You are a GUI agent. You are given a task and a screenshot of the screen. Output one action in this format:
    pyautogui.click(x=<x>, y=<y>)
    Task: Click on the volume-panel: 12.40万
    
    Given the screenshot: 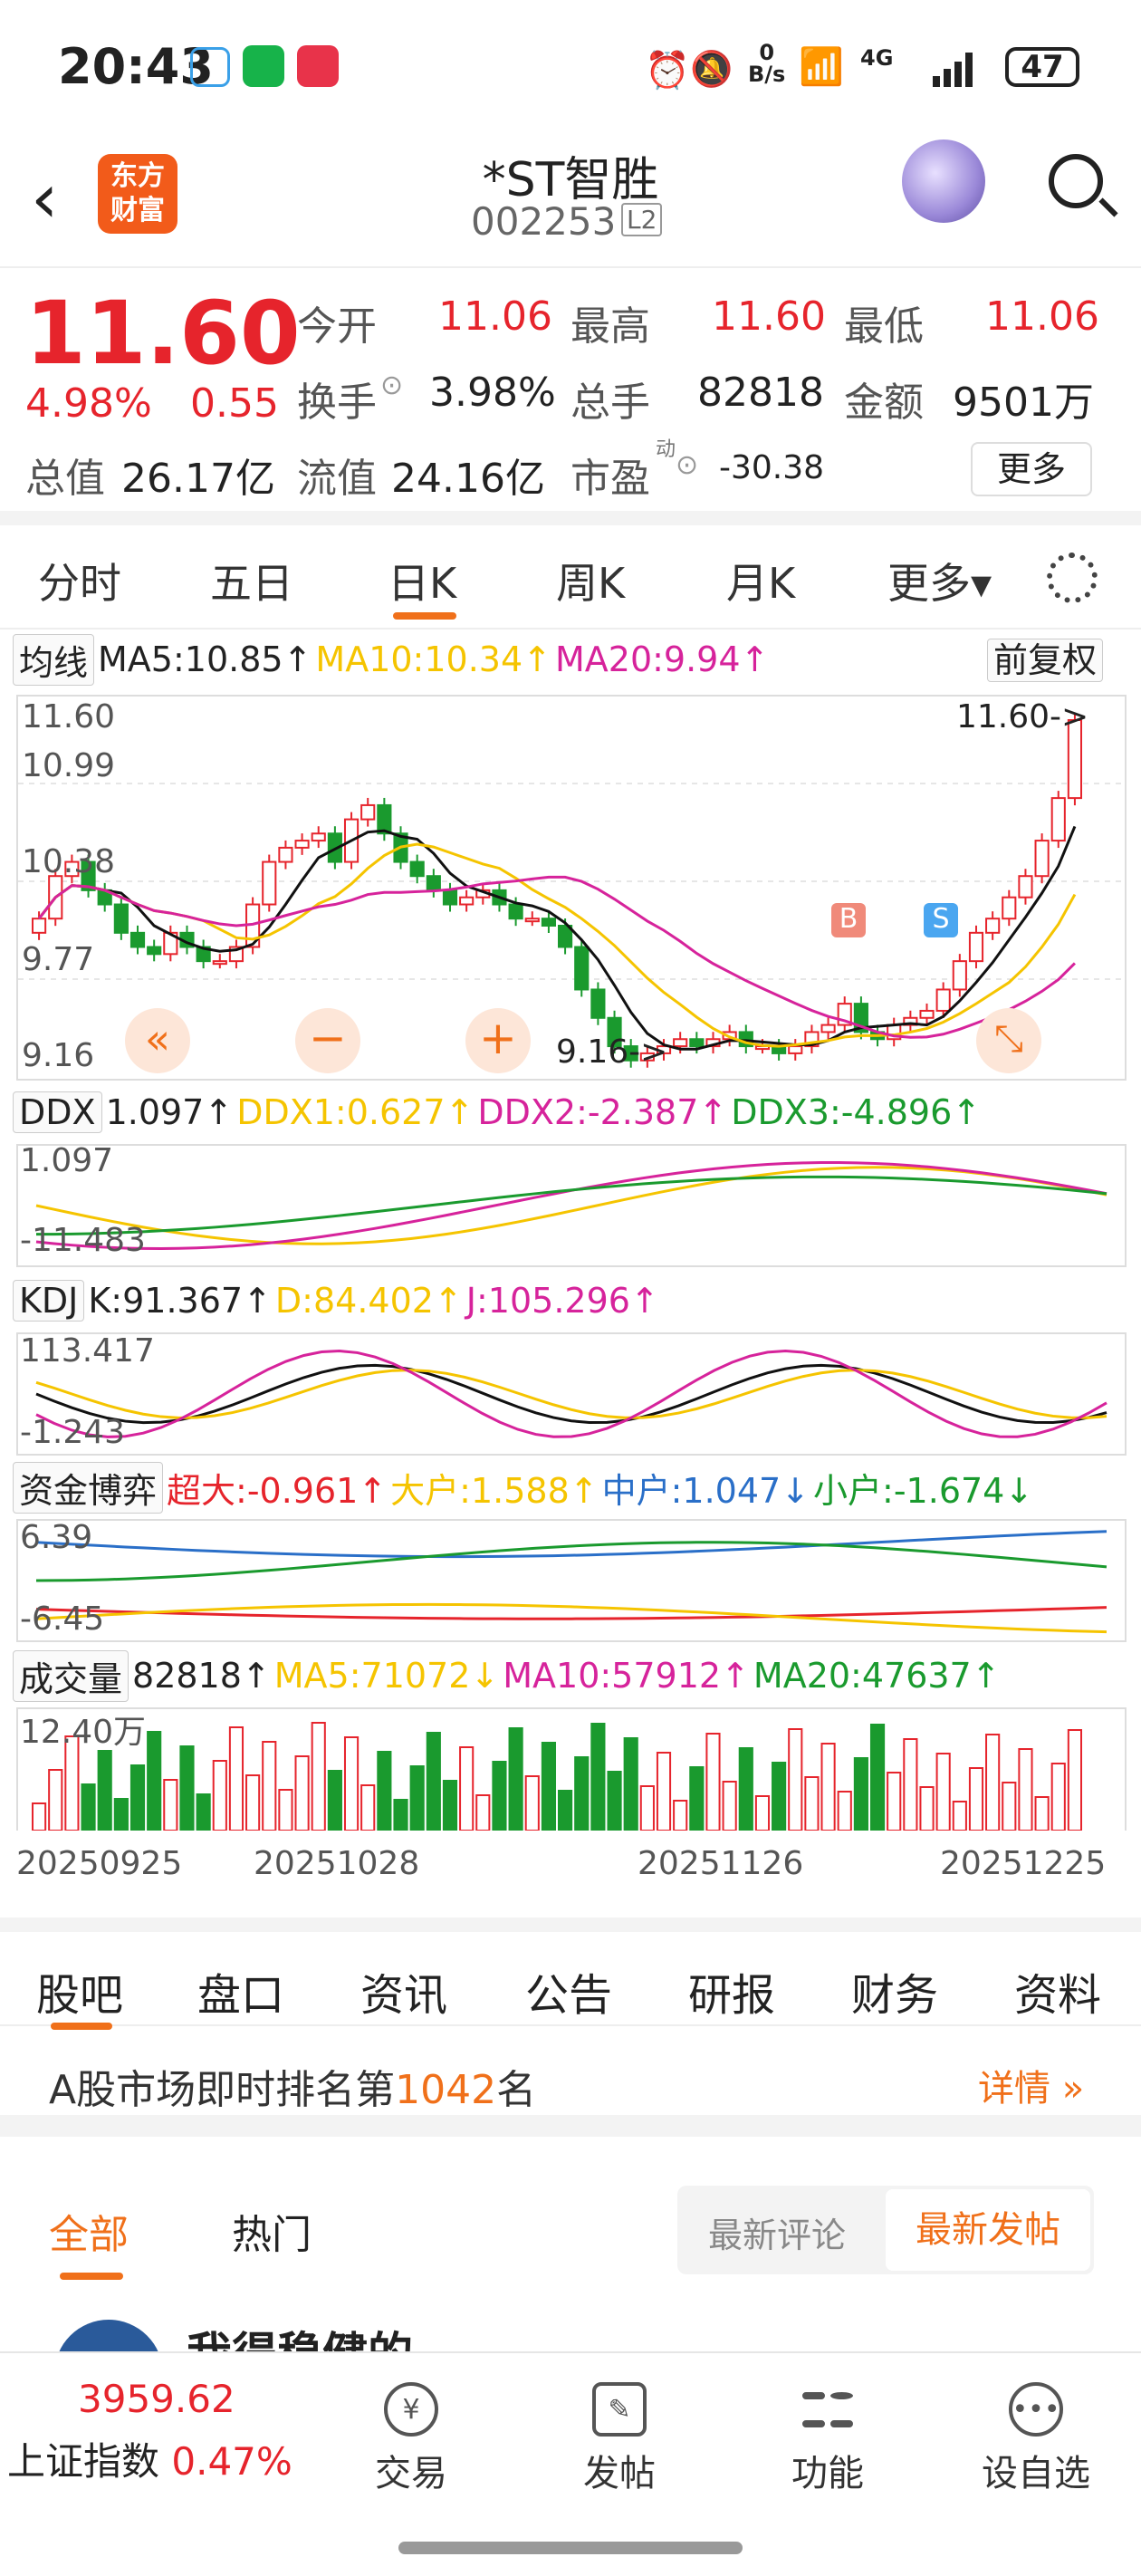 What is the action you would take?
    pyautogui.click(x=571, y=1769)
    